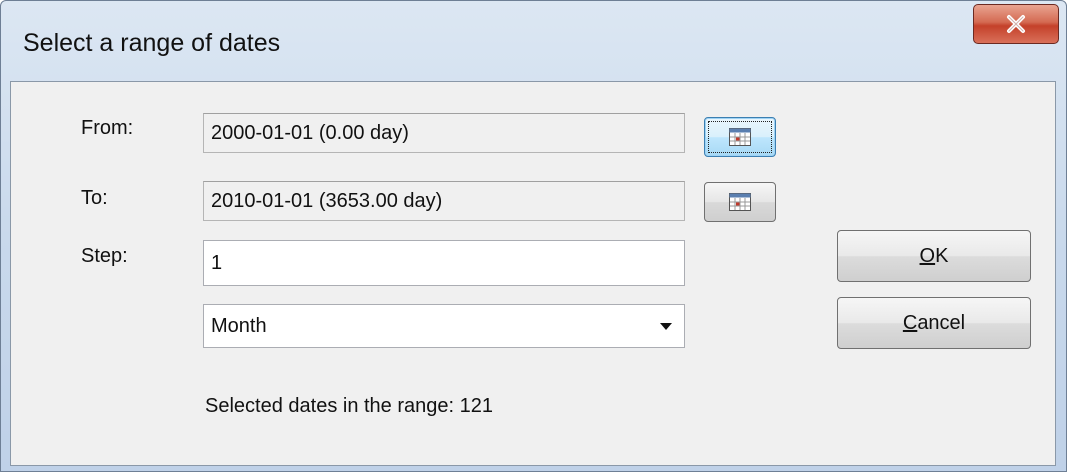 The image size is (1067, 472). Describe the element at coordinates (94, 198) in the screenshot. I see `to-label: To:` at that location.